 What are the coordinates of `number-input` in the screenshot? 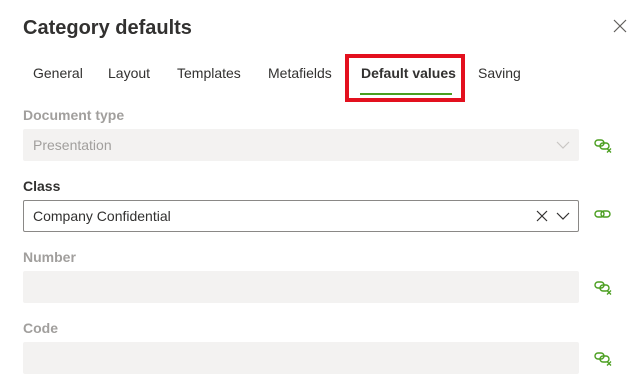 It's located at (301, 287).